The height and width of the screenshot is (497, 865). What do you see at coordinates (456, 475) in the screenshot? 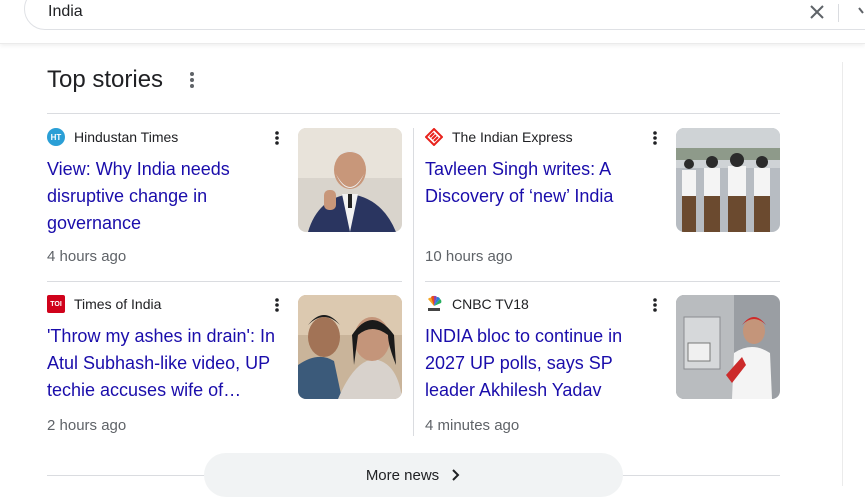
I see `chevron-right-icon` at bounding box center [456, 475].